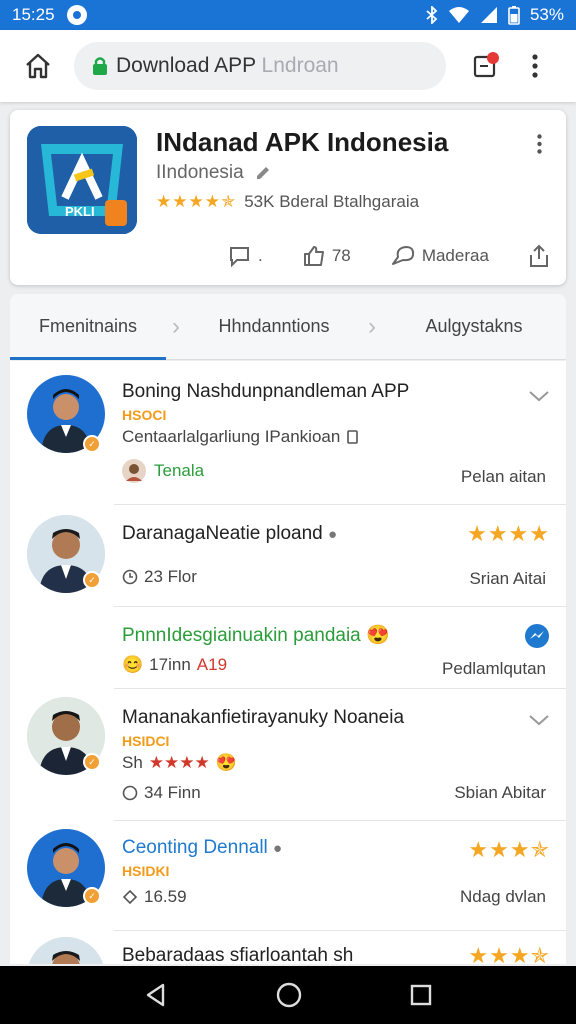 The height and width of the screenshot is (1024, 576). Describe the element at coordinates (245, 256) in the screenshot. I see `comment-action: .` at that location.